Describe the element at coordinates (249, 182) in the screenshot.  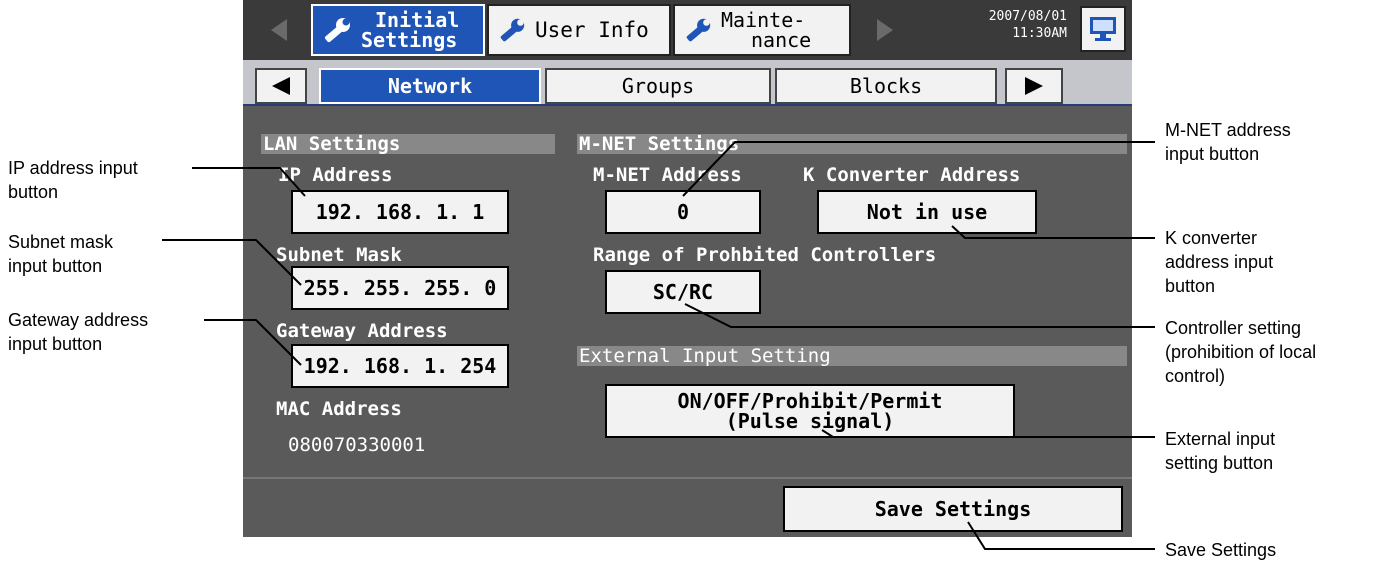
I see `leader-line-ip` at that location.